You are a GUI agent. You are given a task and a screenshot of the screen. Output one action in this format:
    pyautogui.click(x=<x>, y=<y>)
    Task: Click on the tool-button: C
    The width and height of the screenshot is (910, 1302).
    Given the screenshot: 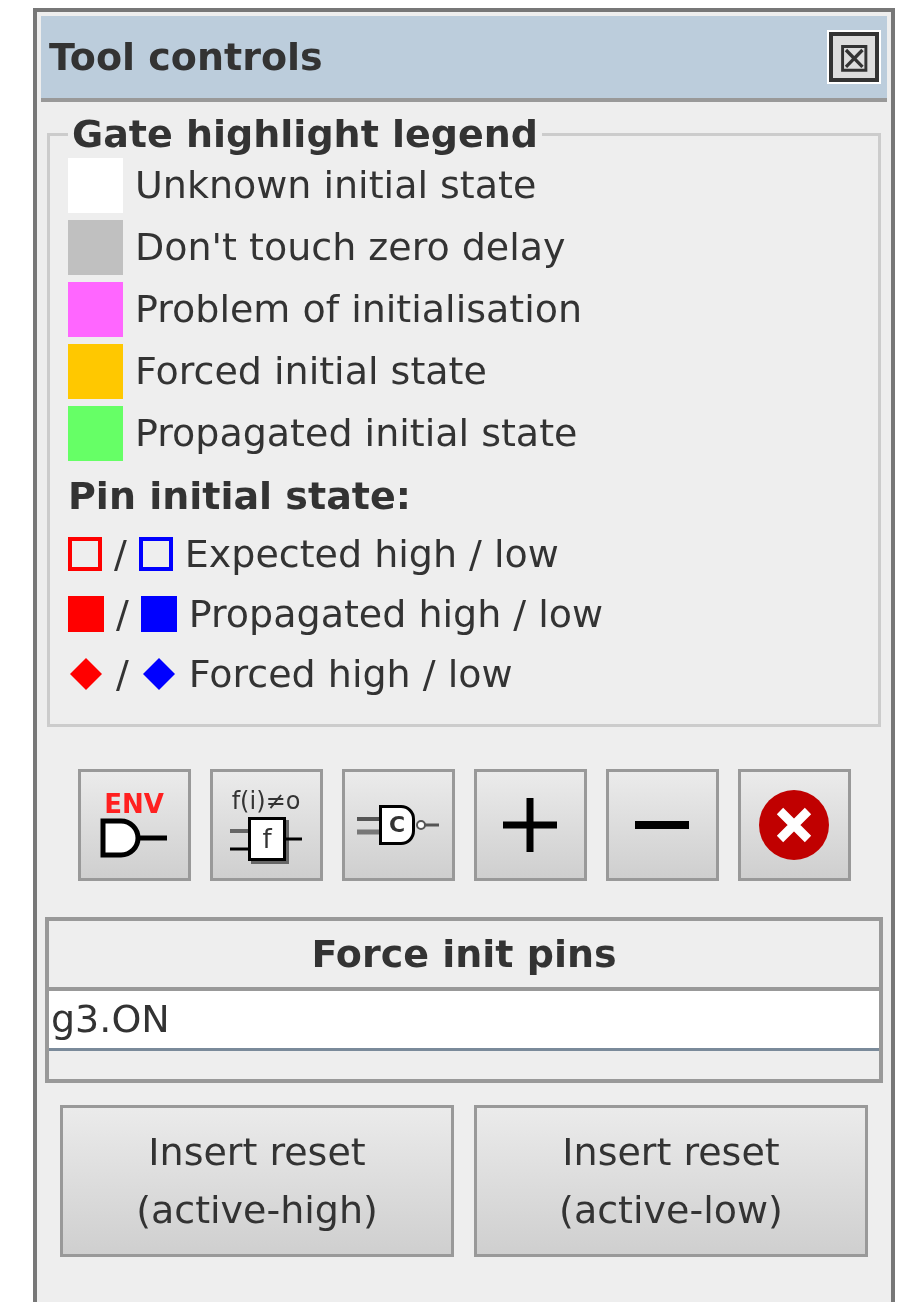 What is the action you would take?
    pyautogui.click(x=398, y=825)
    